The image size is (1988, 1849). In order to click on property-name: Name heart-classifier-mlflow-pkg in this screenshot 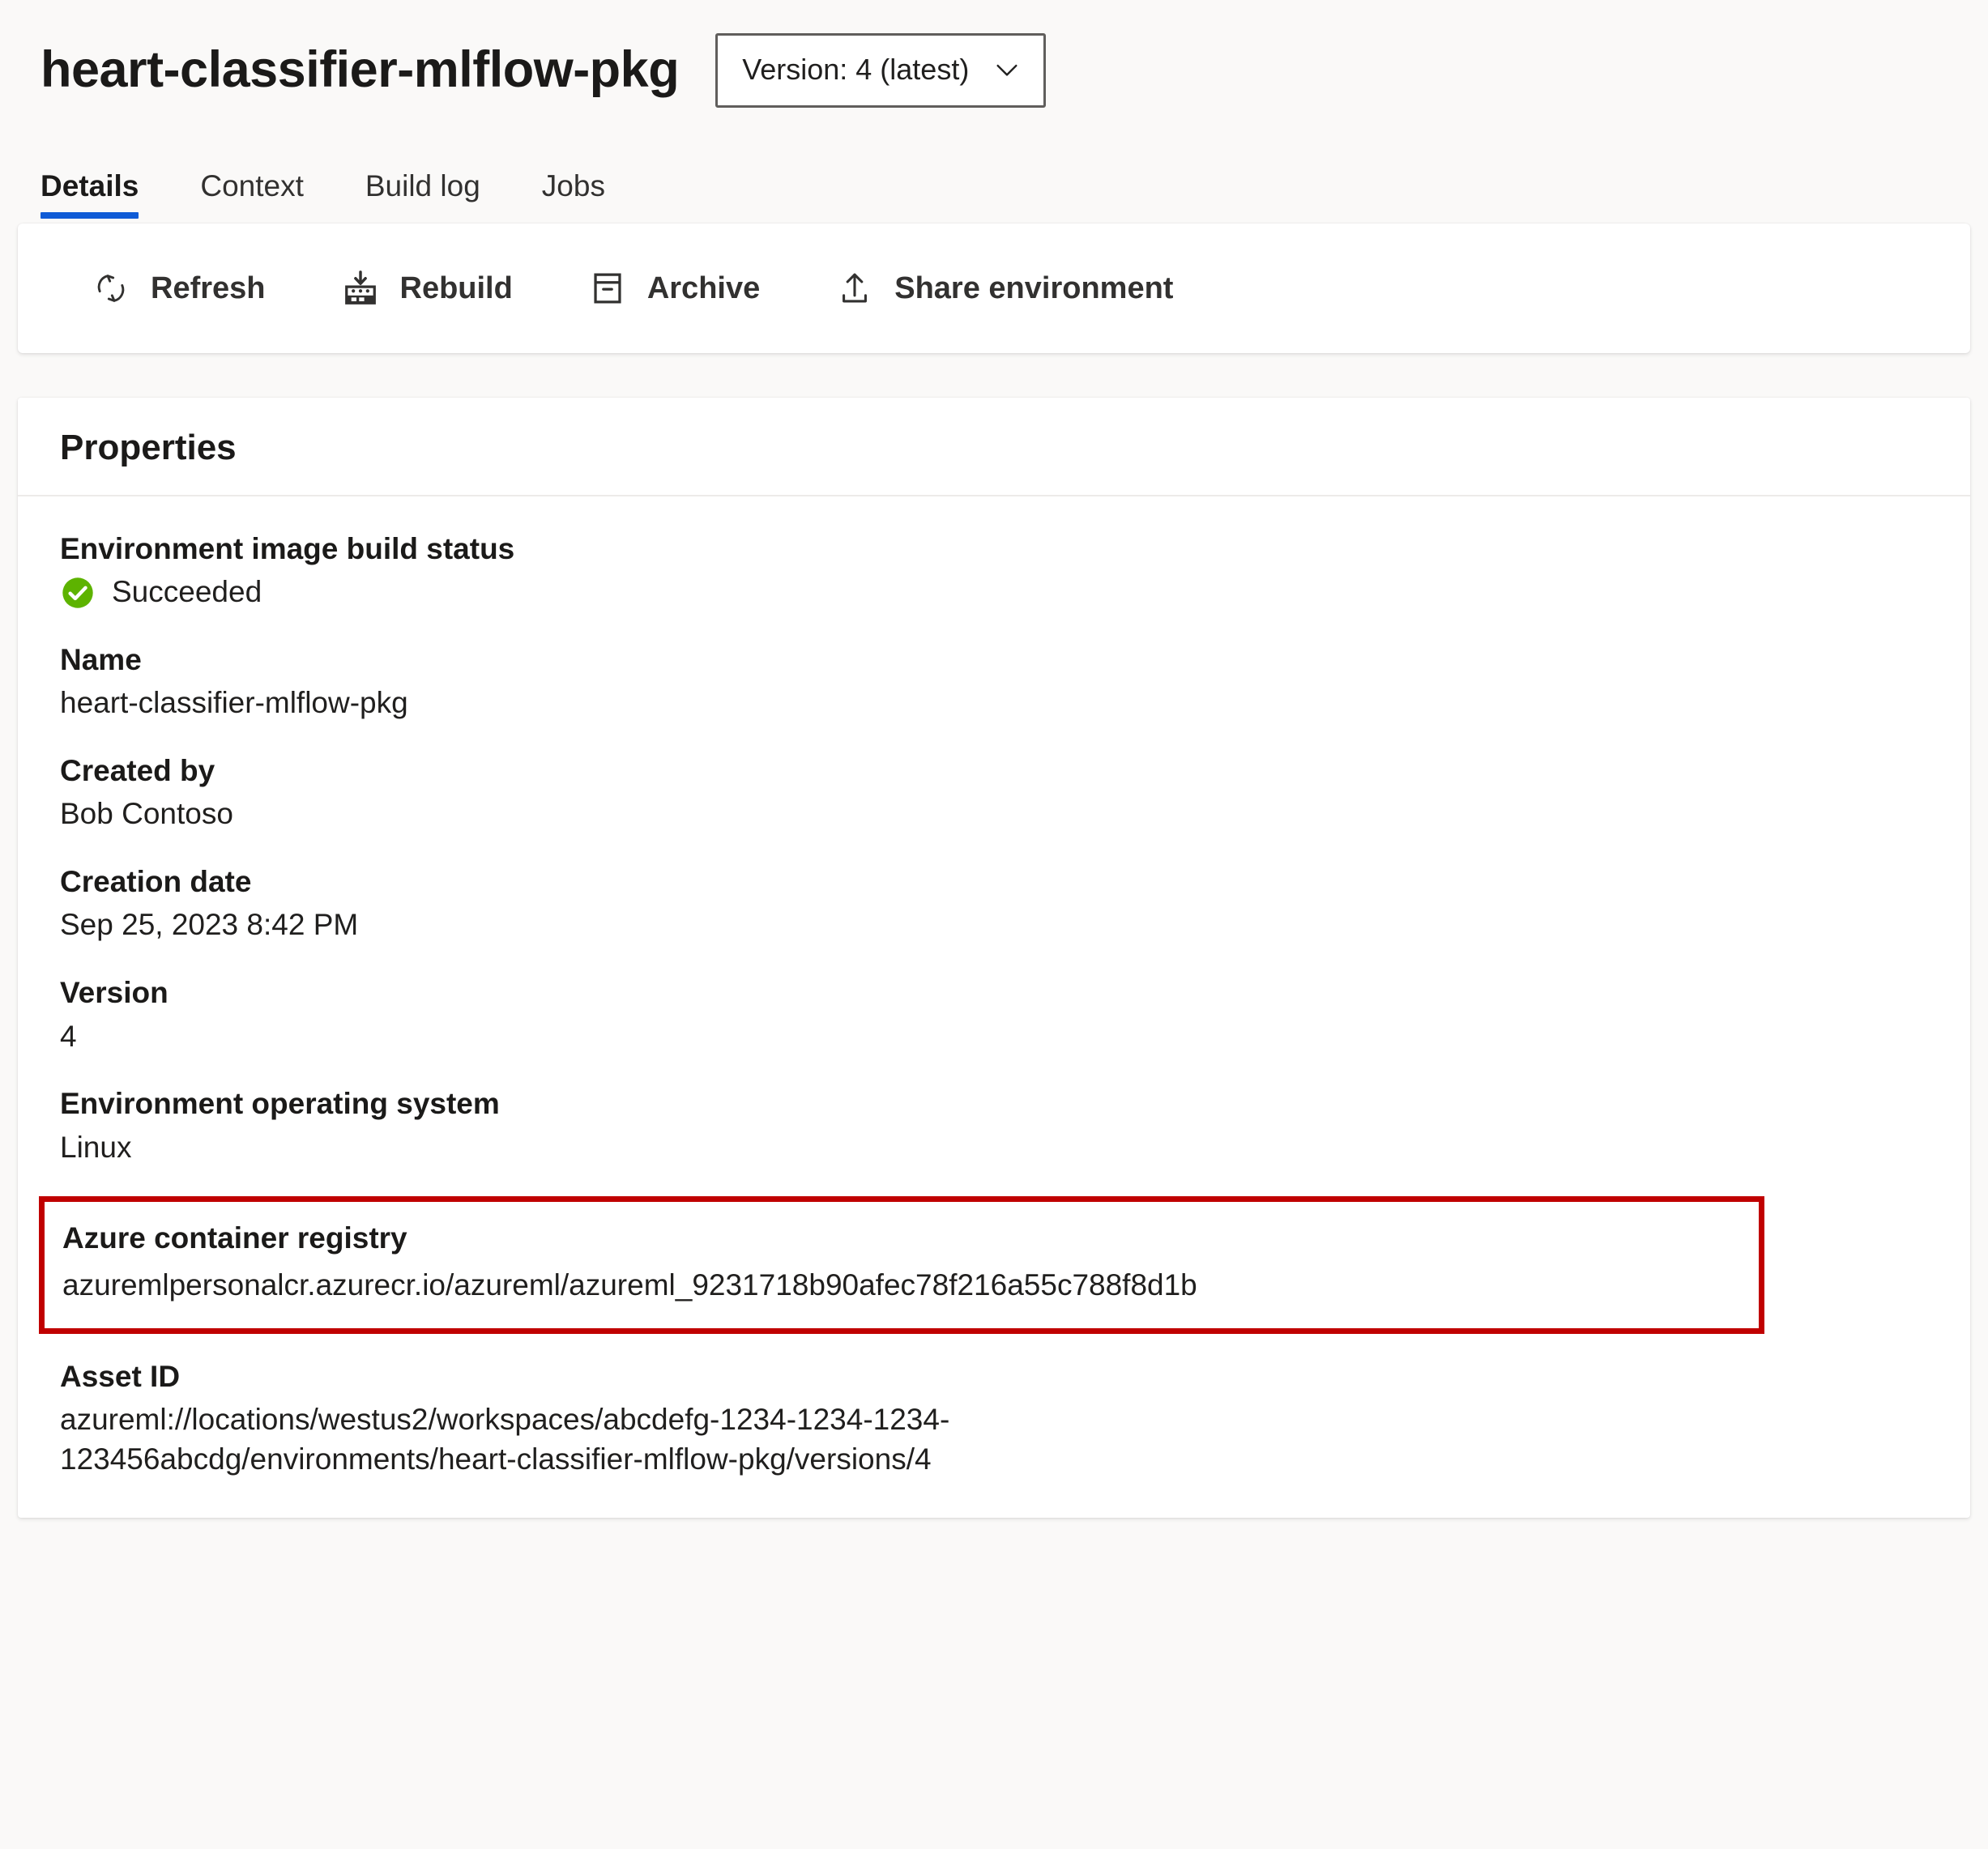, I will do `click(994, 682)`.